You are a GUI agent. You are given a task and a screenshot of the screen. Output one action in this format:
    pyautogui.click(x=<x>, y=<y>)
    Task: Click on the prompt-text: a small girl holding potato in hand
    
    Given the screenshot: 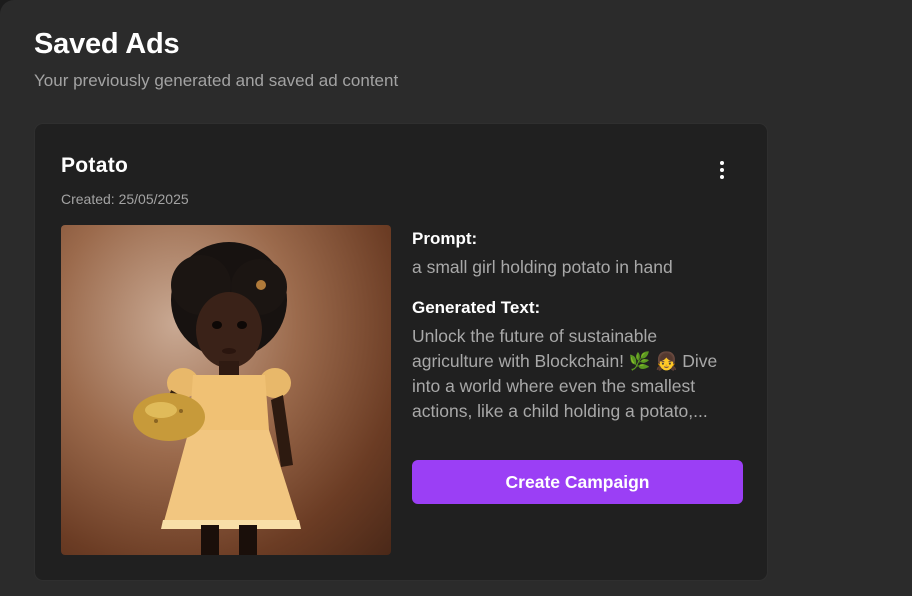 What is the action you would take?
    pyautogui.click(x=542, y=267)
    